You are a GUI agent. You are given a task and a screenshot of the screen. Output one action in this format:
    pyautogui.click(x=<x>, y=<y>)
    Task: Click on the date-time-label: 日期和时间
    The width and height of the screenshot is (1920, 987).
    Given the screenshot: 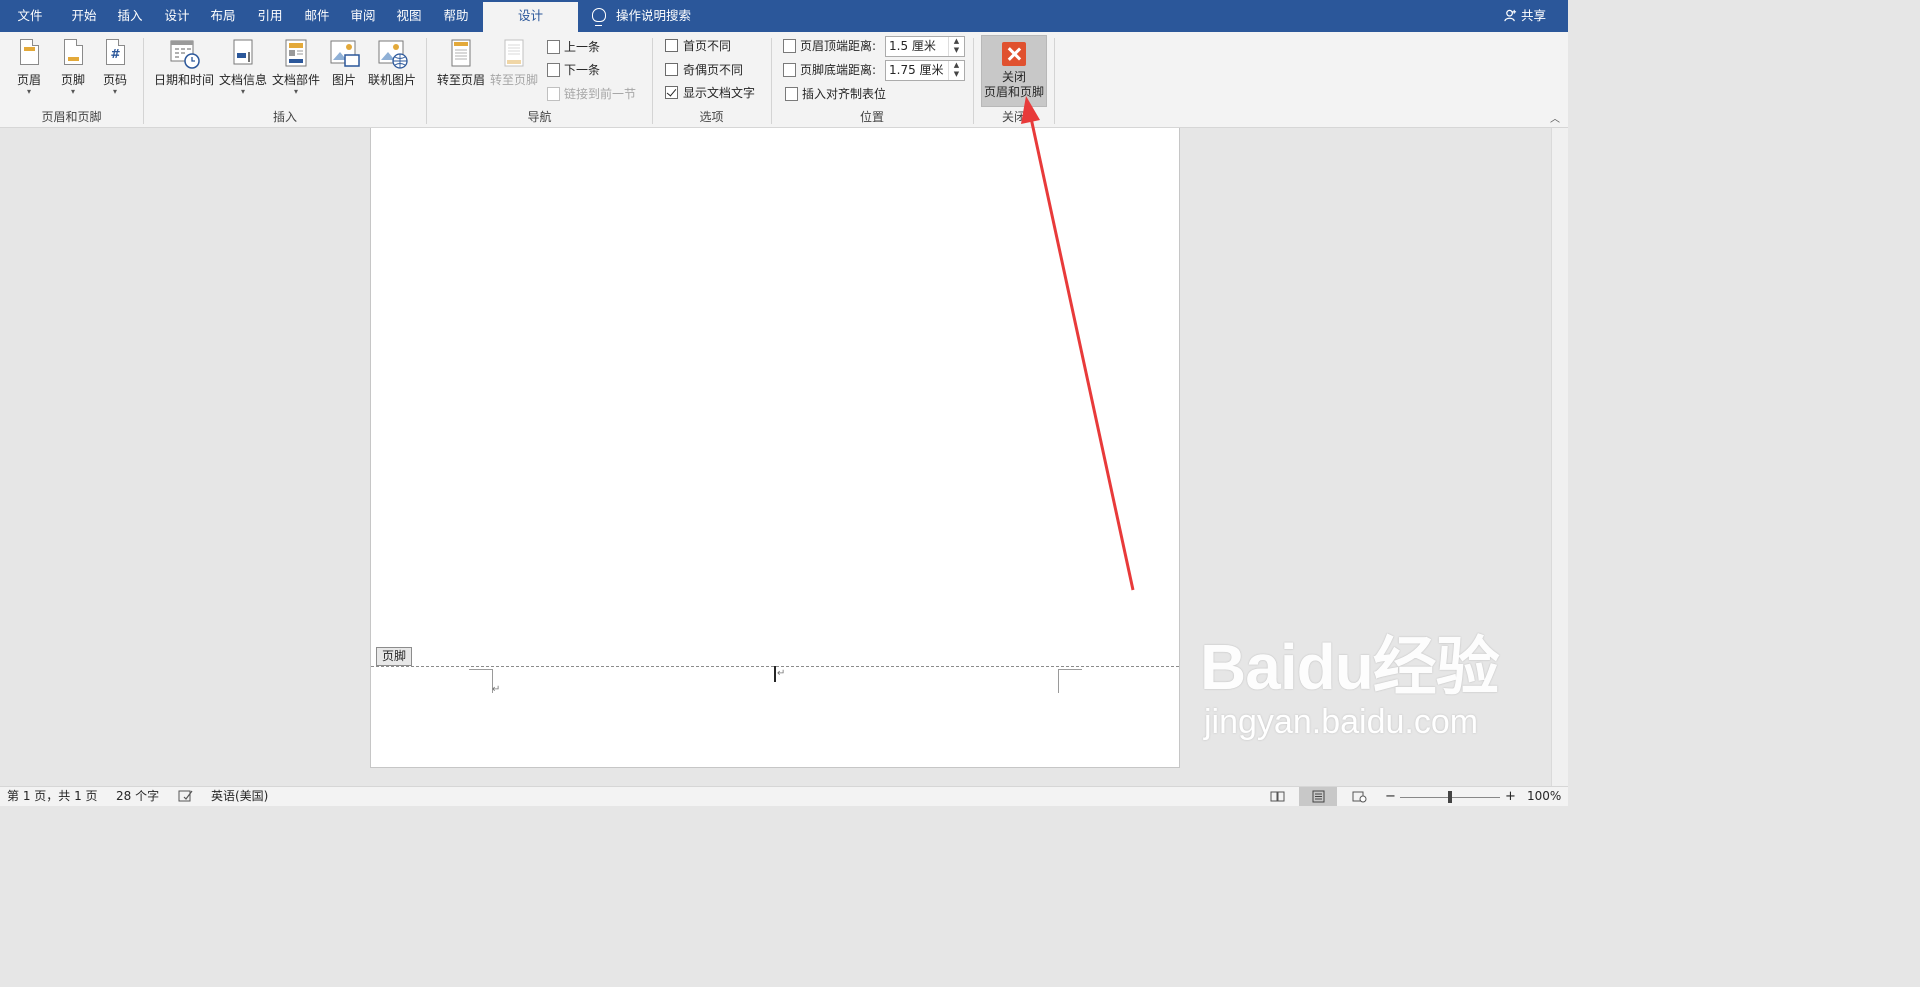 What is the action you would take?
    pyautogui.click(x=183, y=80)
    